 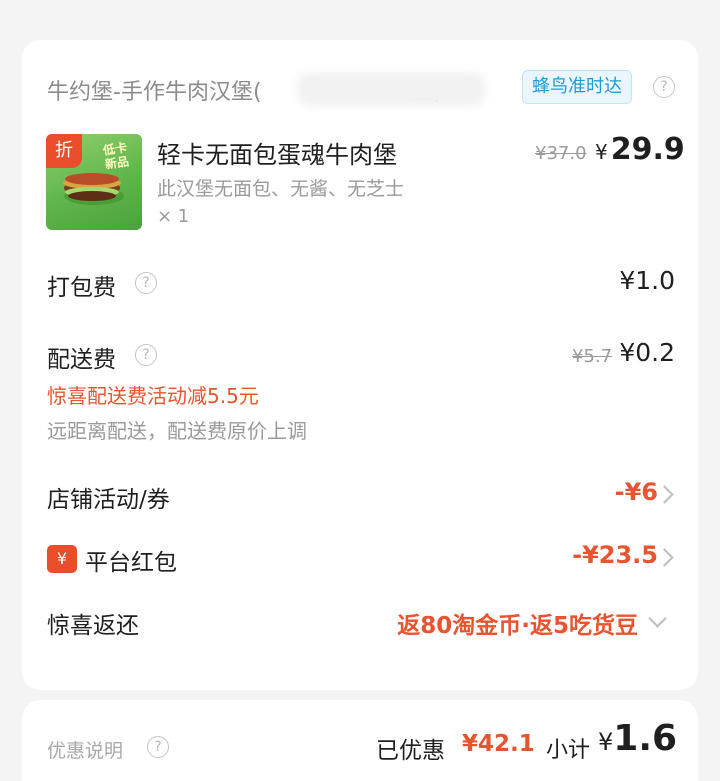 What do you see at coordinates (360, 740) in the screenshot?
I see `summary-footer` at bounding box center [360, 740].